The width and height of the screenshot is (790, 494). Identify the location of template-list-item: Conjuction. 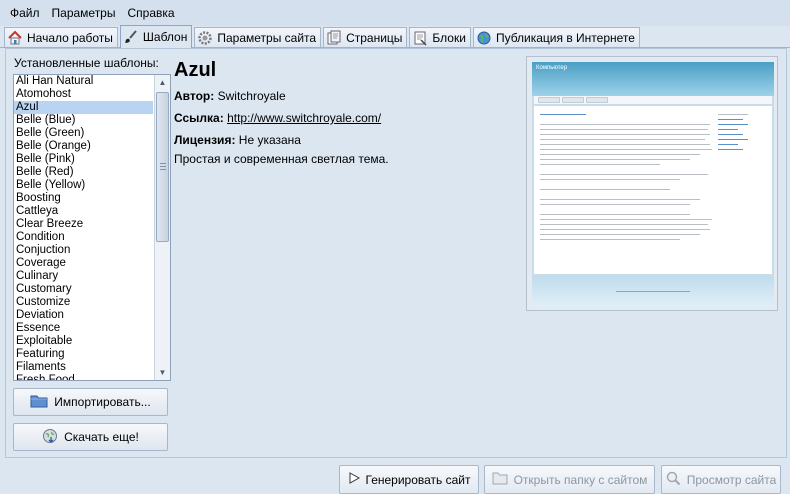
(83, 250).